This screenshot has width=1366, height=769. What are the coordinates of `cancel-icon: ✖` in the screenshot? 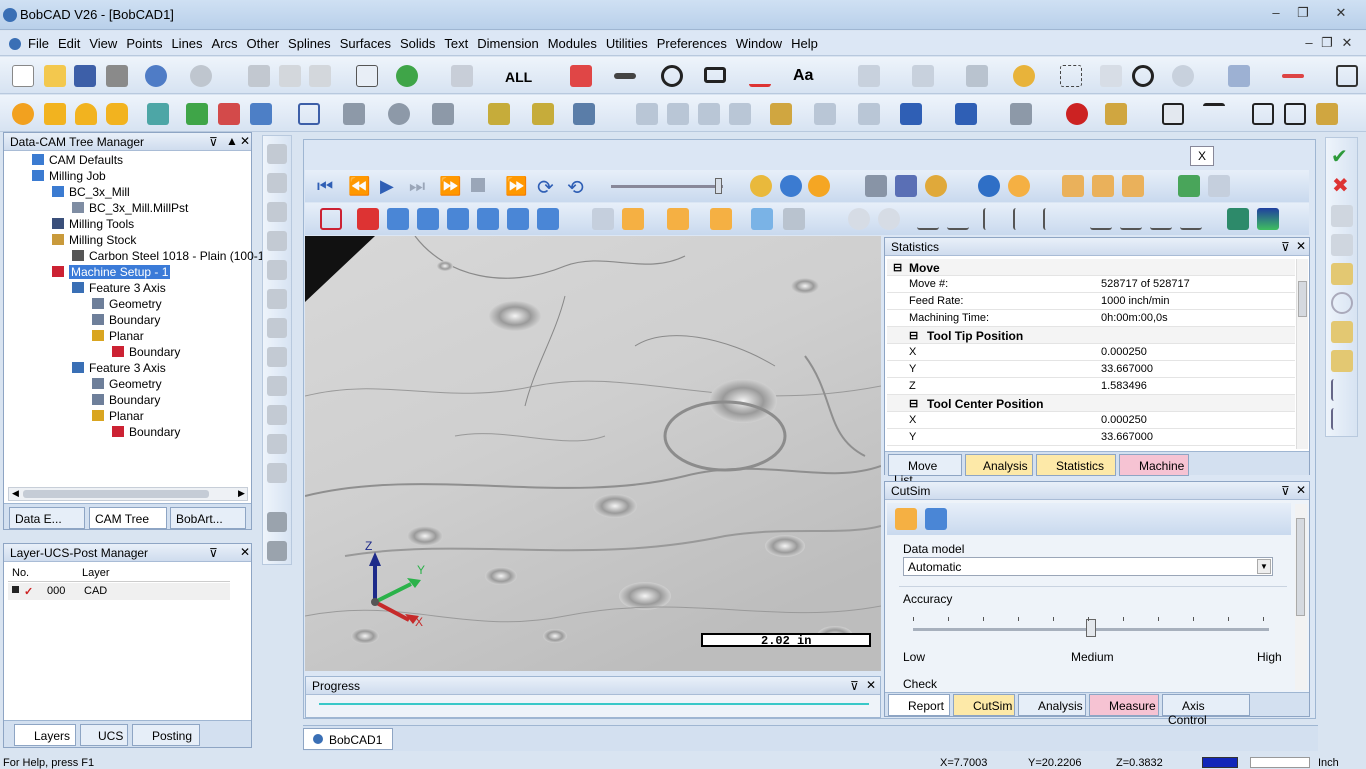 It's located at (1340, 185).